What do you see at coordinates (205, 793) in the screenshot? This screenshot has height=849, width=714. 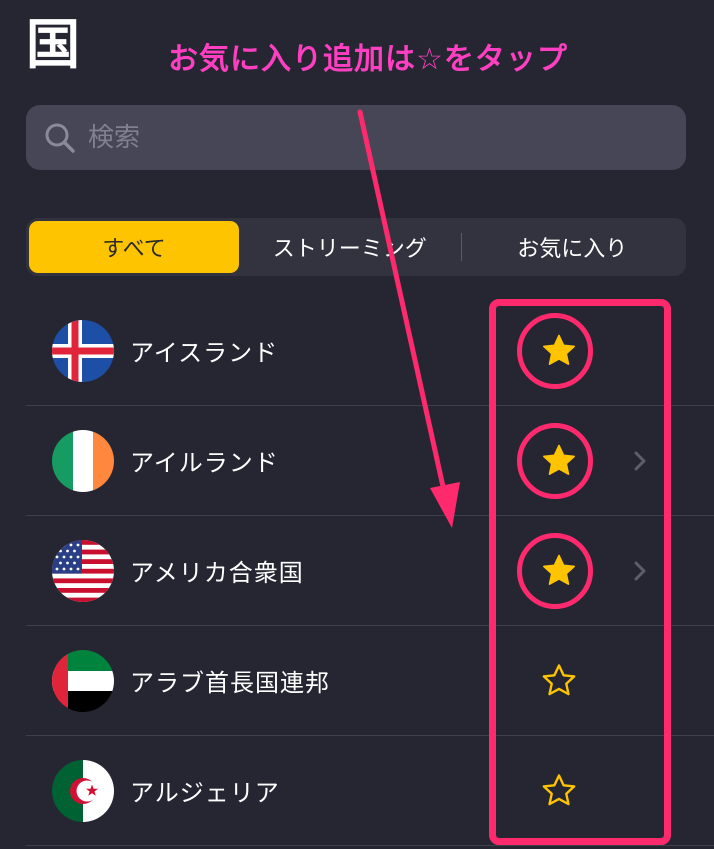 I see `country-name: アルジェリア` at bounding box center [205, 793].